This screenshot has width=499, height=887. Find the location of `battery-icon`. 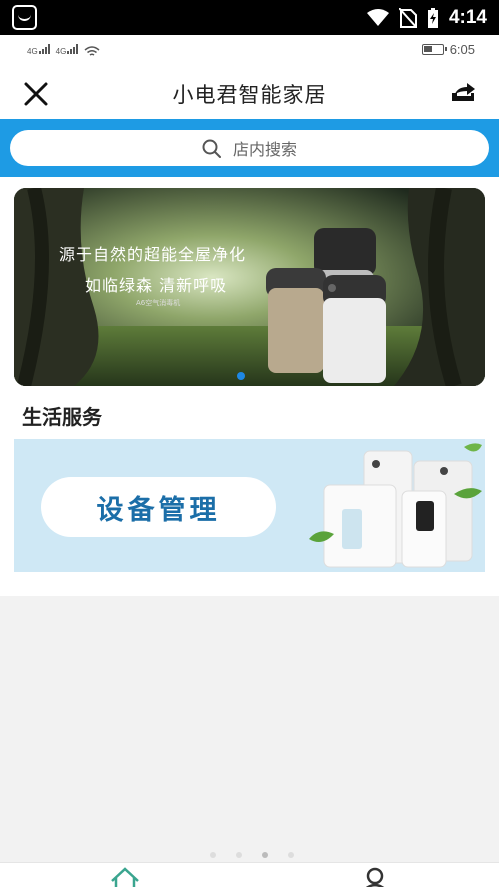

battery-icon is located at coordinates (434, 49).